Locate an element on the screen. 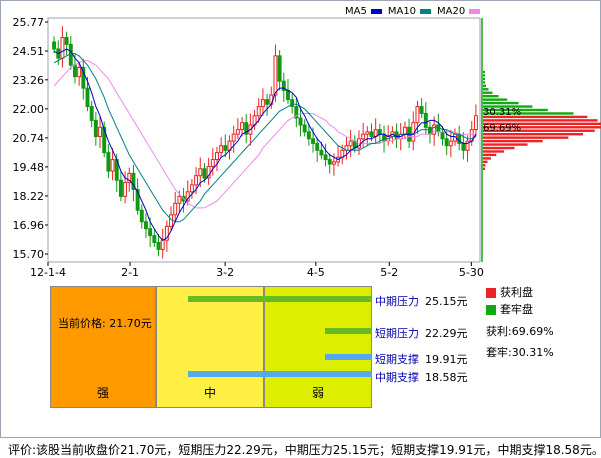  legend-trapped-label: 套牢盘 is located at coordinates (516, 309).